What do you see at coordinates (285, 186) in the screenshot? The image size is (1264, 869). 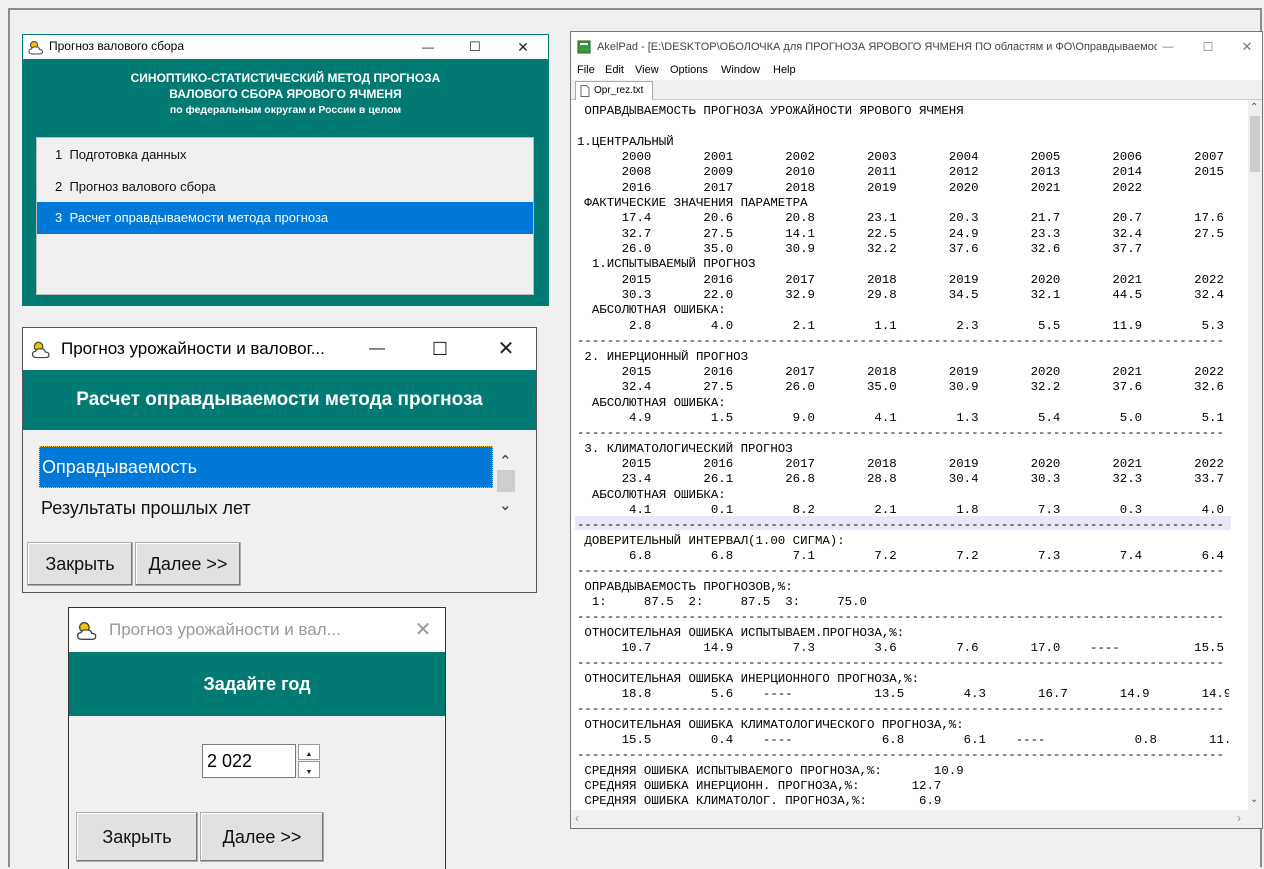 I see `menu-item-forecast: 2 Прогноз валового сбора` at bounding box center [285, 186].